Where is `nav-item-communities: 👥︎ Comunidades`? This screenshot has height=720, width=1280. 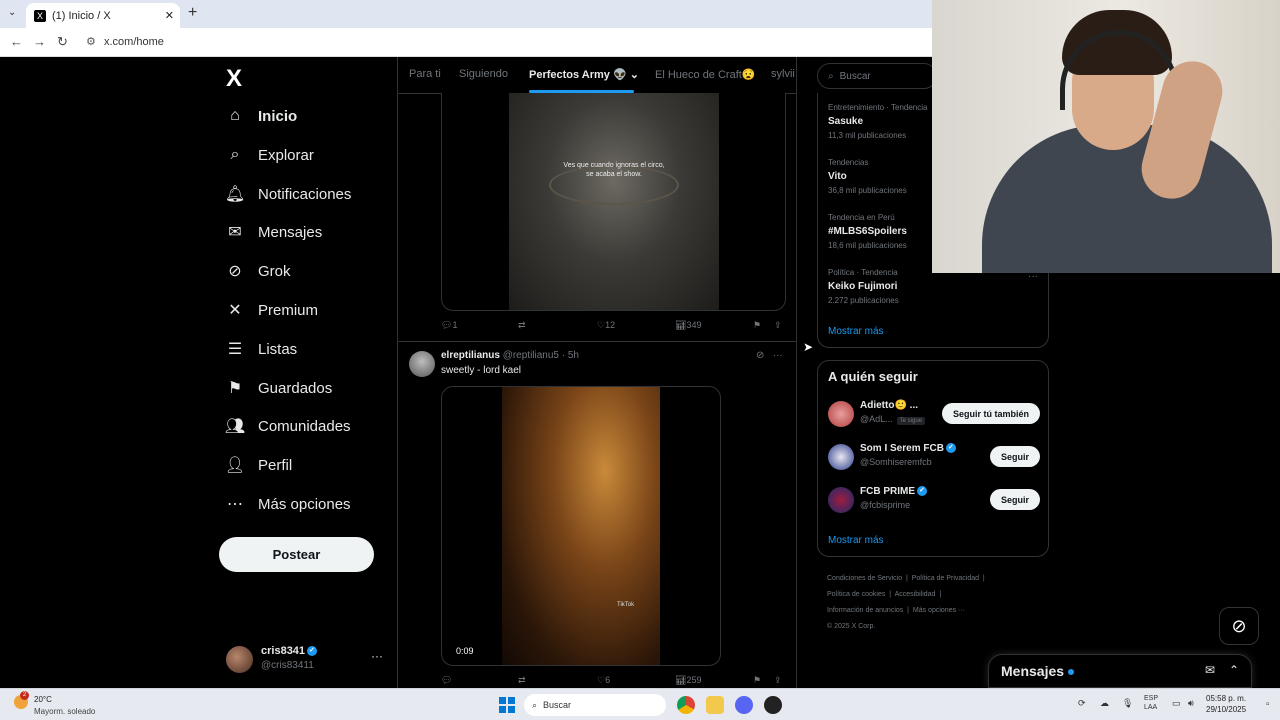 nav-item-communities: 👥︎ Comunidades is located at coordinates (288, 426).